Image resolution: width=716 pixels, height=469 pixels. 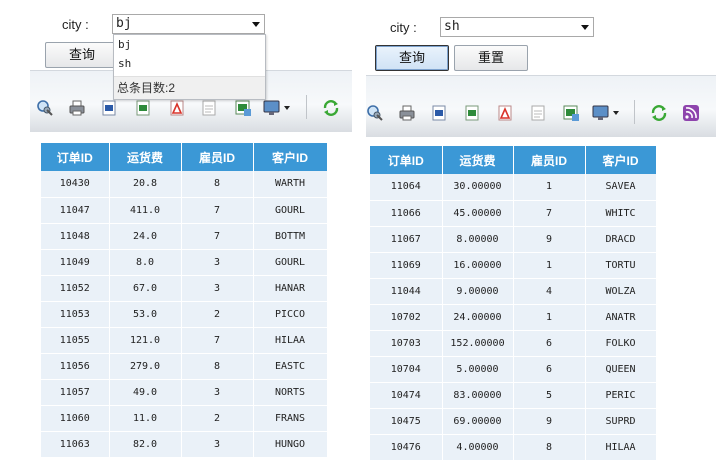 I want to click on cell-order-id: 10430, so click(x=75, y=184).